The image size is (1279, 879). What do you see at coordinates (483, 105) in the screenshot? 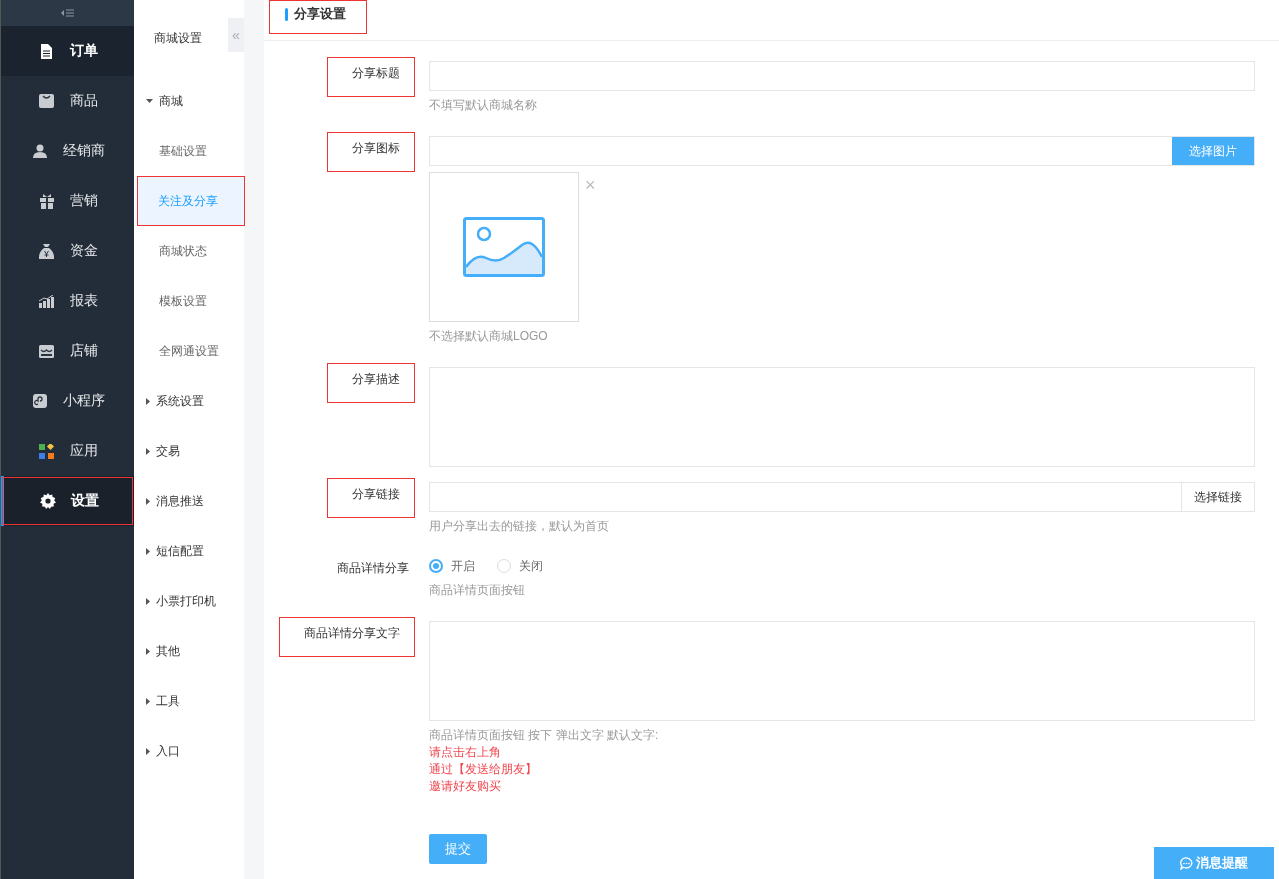
I see `help-text: 不填写默认商城名称` at bounding box center [483, 105].